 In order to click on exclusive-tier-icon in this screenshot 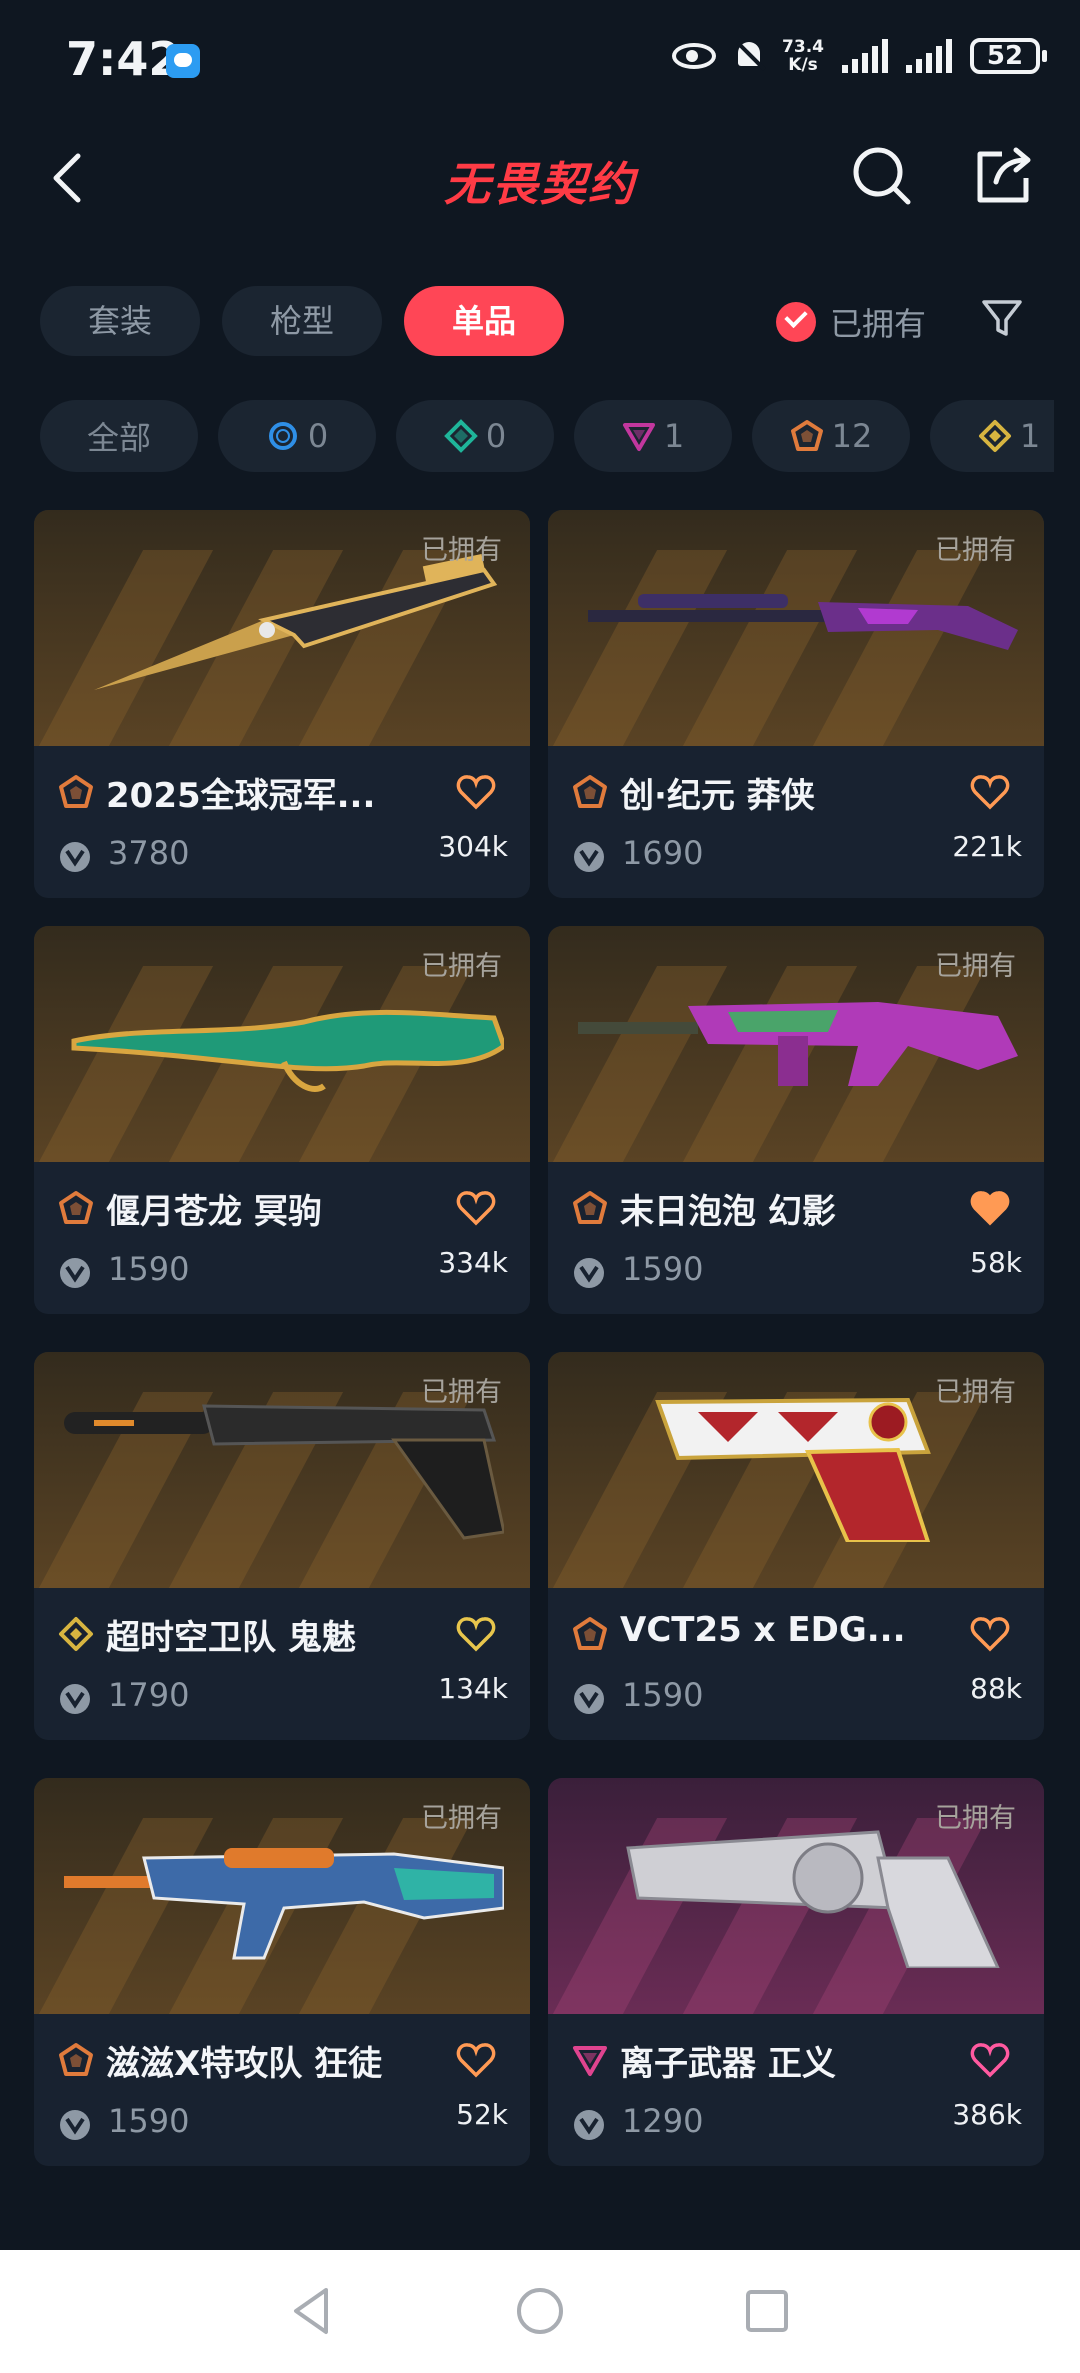, I will do `click(994, 436)`.